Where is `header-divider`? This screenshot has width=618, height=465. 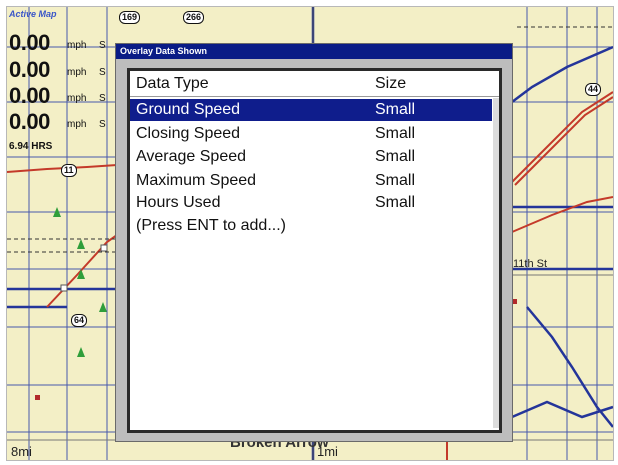
header-divider is located at coordinates (314, 96).